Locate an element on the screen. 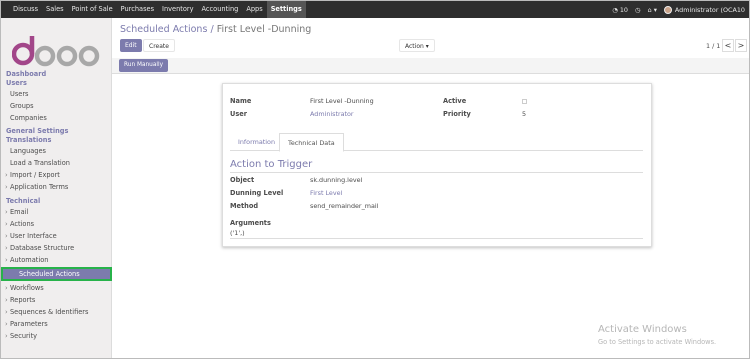 The height and width of the screenshot is (359, 750). user-value-link: Administrator is located at coordinates (332, 114).